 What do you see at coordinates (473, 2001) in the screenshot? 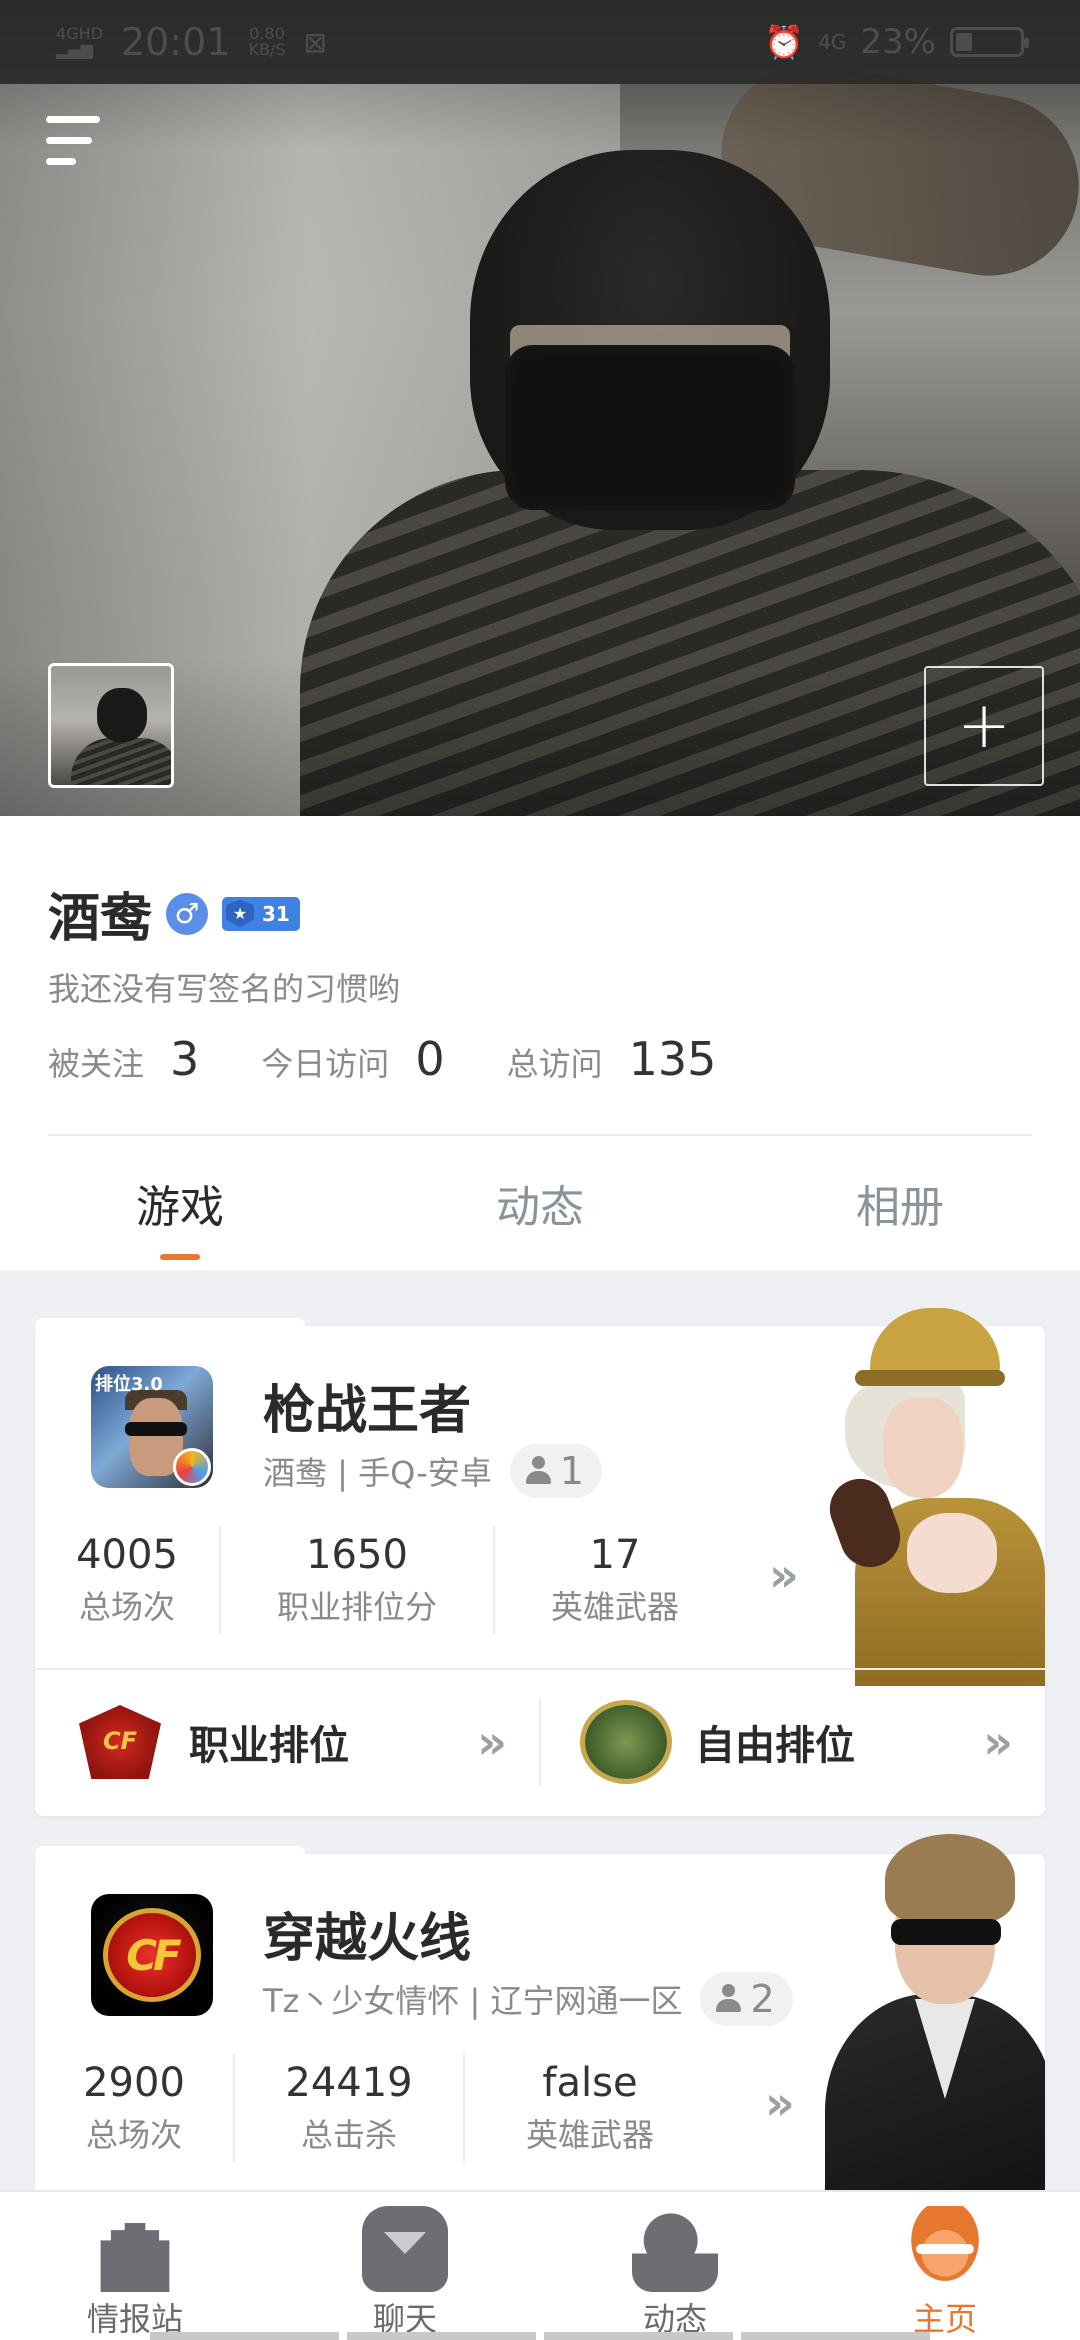
I see `account-info: Tz丶少女情怀 | 辽宁网通一区` at bounding box center [473, 2001].